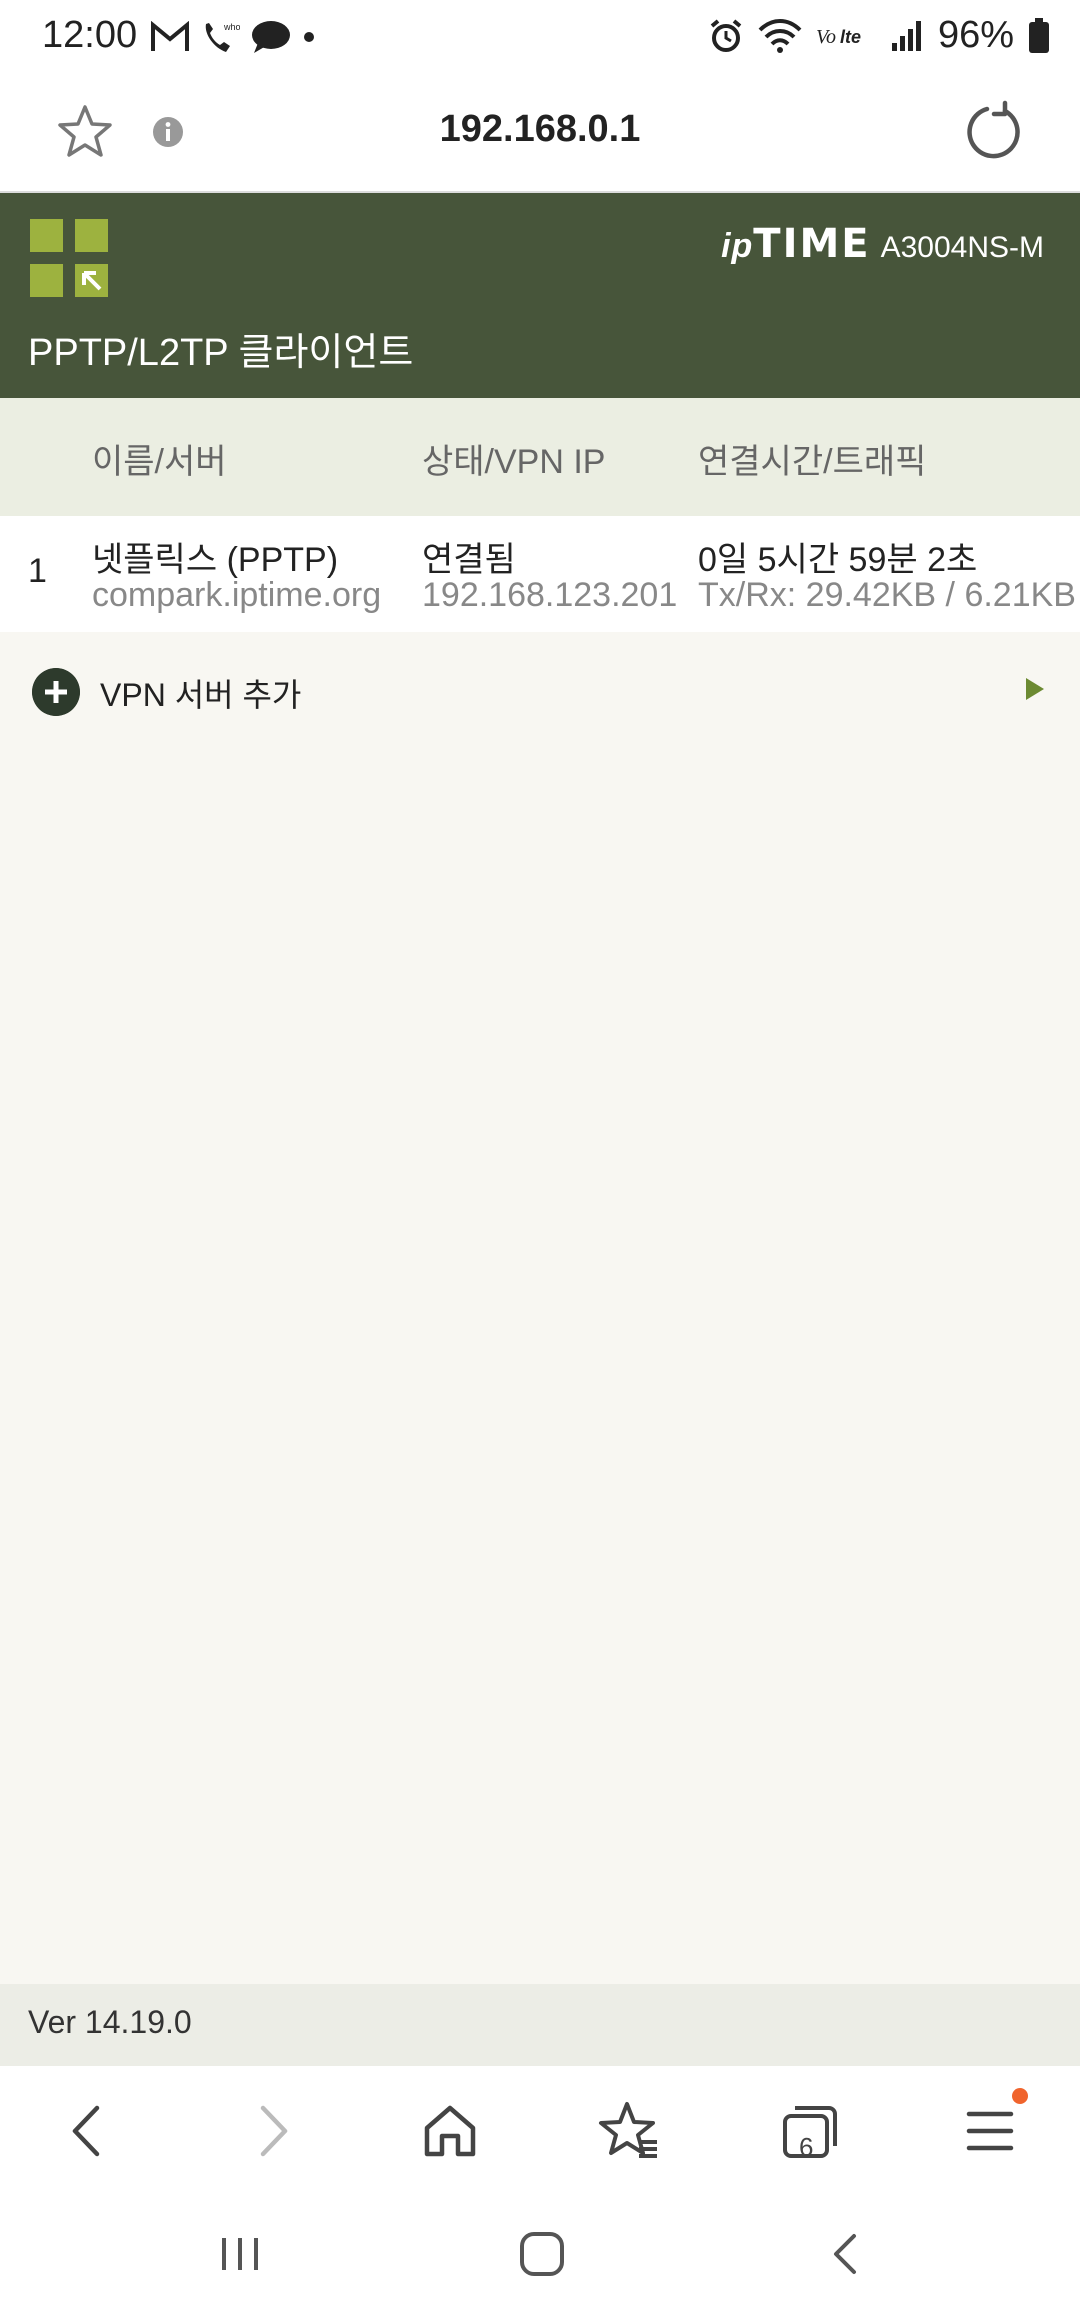 This screenshot has width=1080, height=2316. What do you see at coordinates (469, 560) in the screenshot?
I see `vpn-status: 연결됨` at bounding box center [469, 560].